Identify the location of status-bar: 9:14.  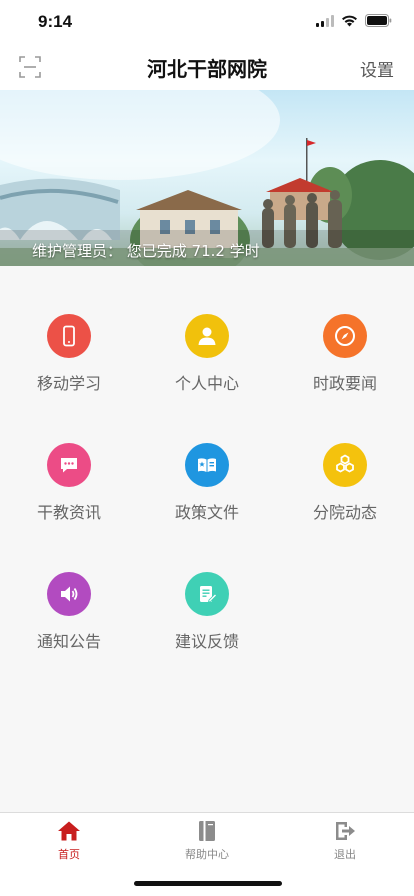
(207, 22).